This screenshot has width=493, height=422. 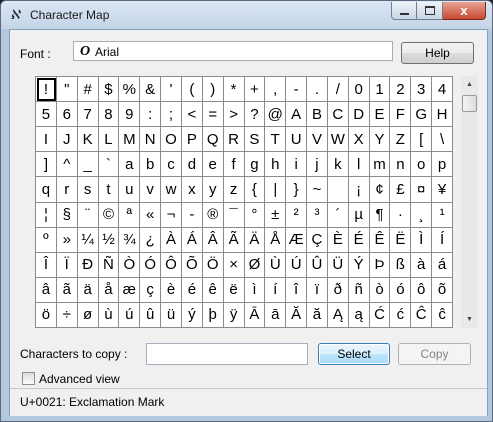 I want to click on character-cell: Z, so click(x=401, y=140).